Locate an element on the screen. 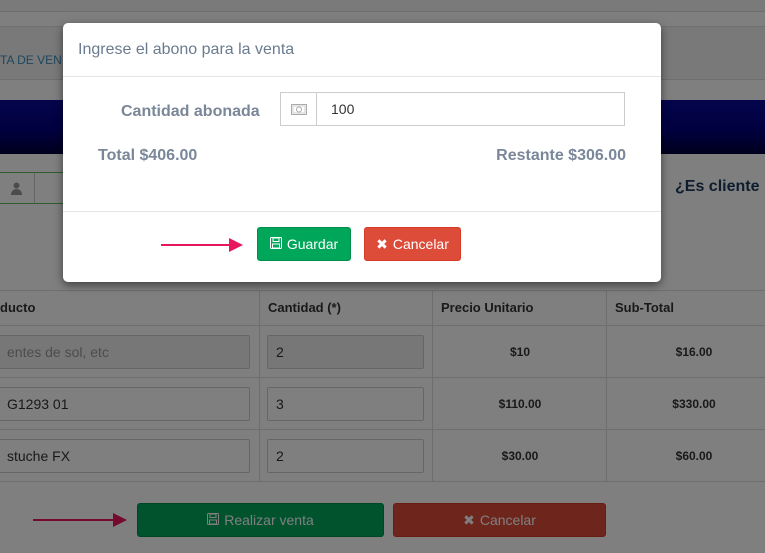  amount-field is located at coordinates (470, 109).